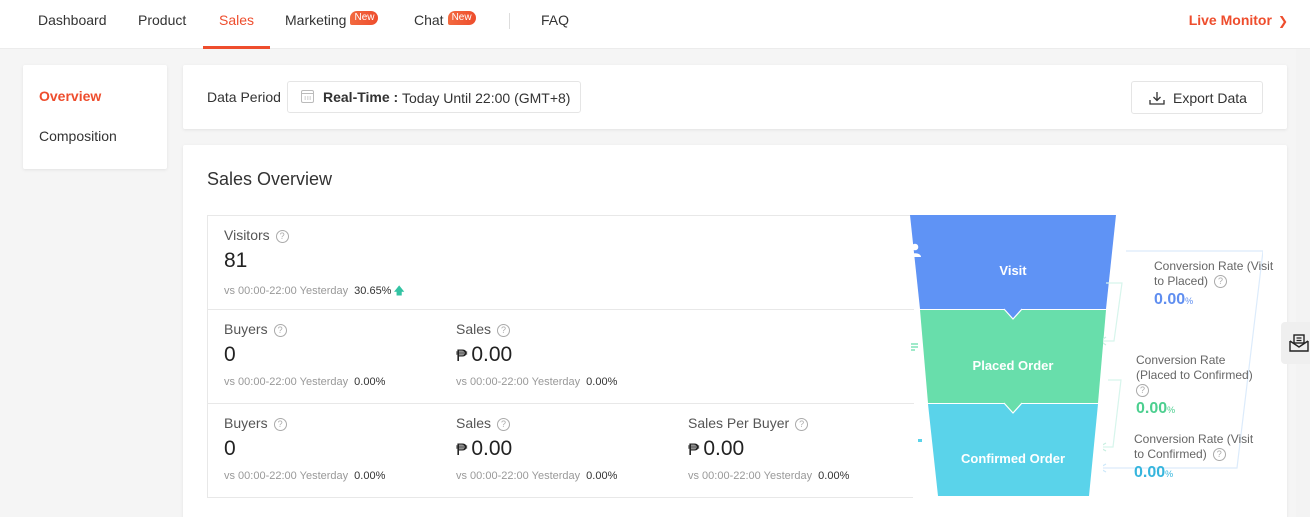  What do you see at coordinates (1230, 20) in the screenshot?
I see `live-monitor-label: Live Monitor` at bounding box center [1230, 20].